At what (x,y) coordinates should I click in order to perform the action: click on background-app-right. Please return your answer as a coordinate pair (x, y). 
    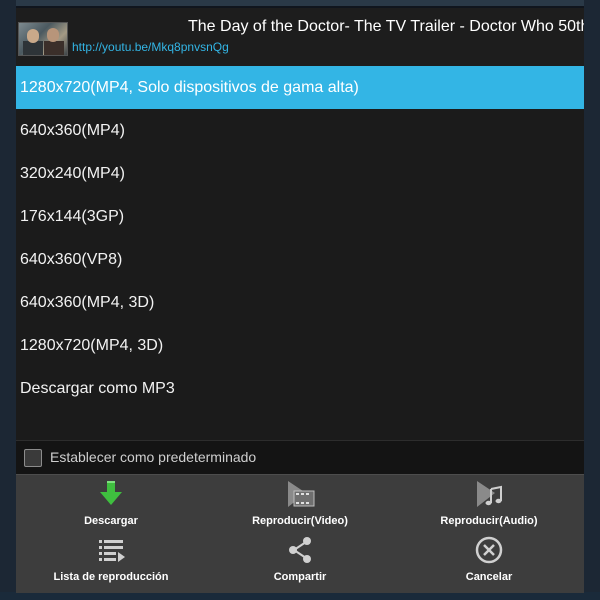
    Looking at the image, I should click on (592, 300).